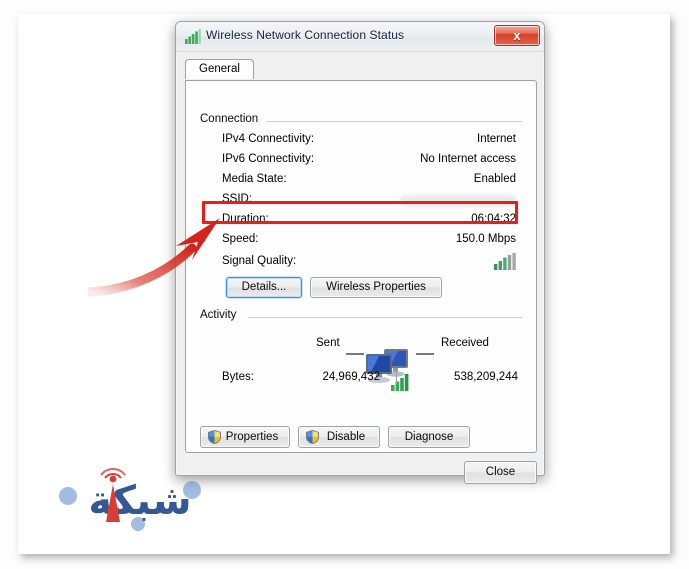 Image resolution: width=689 pixels, height=569 pixels. Describe the element at coordinates (328, 343) in the screenshot. I see `sent-label: Sent` at that location.